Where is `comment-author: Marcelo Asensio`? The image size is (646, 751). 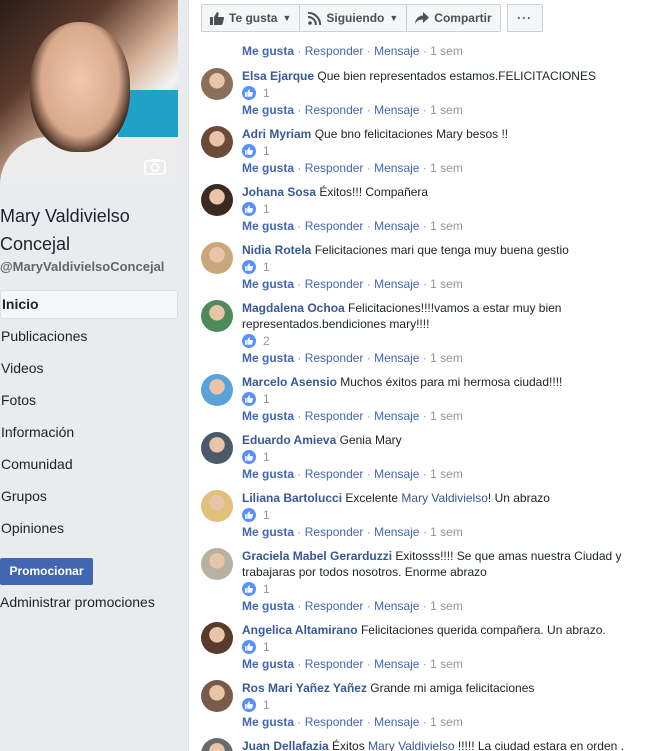
comment-author: Marcelo Asensio is located at coordinates (289, 382).